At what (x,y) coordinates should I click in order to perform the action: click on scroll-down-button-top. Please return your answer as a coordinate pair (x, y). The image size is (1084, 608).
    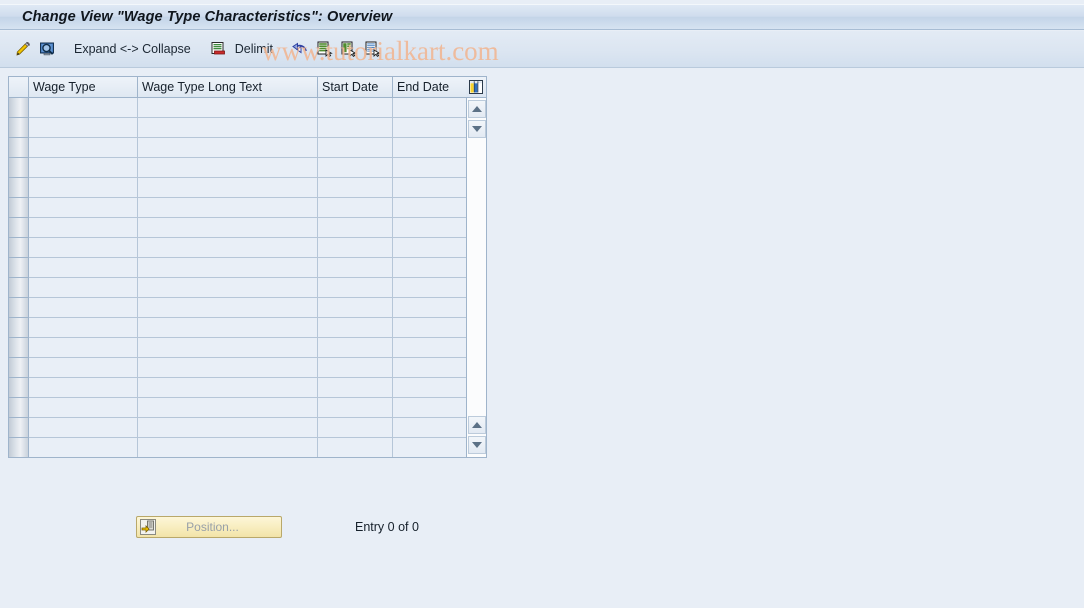
    Looking at the image, I should click on (477, 129).